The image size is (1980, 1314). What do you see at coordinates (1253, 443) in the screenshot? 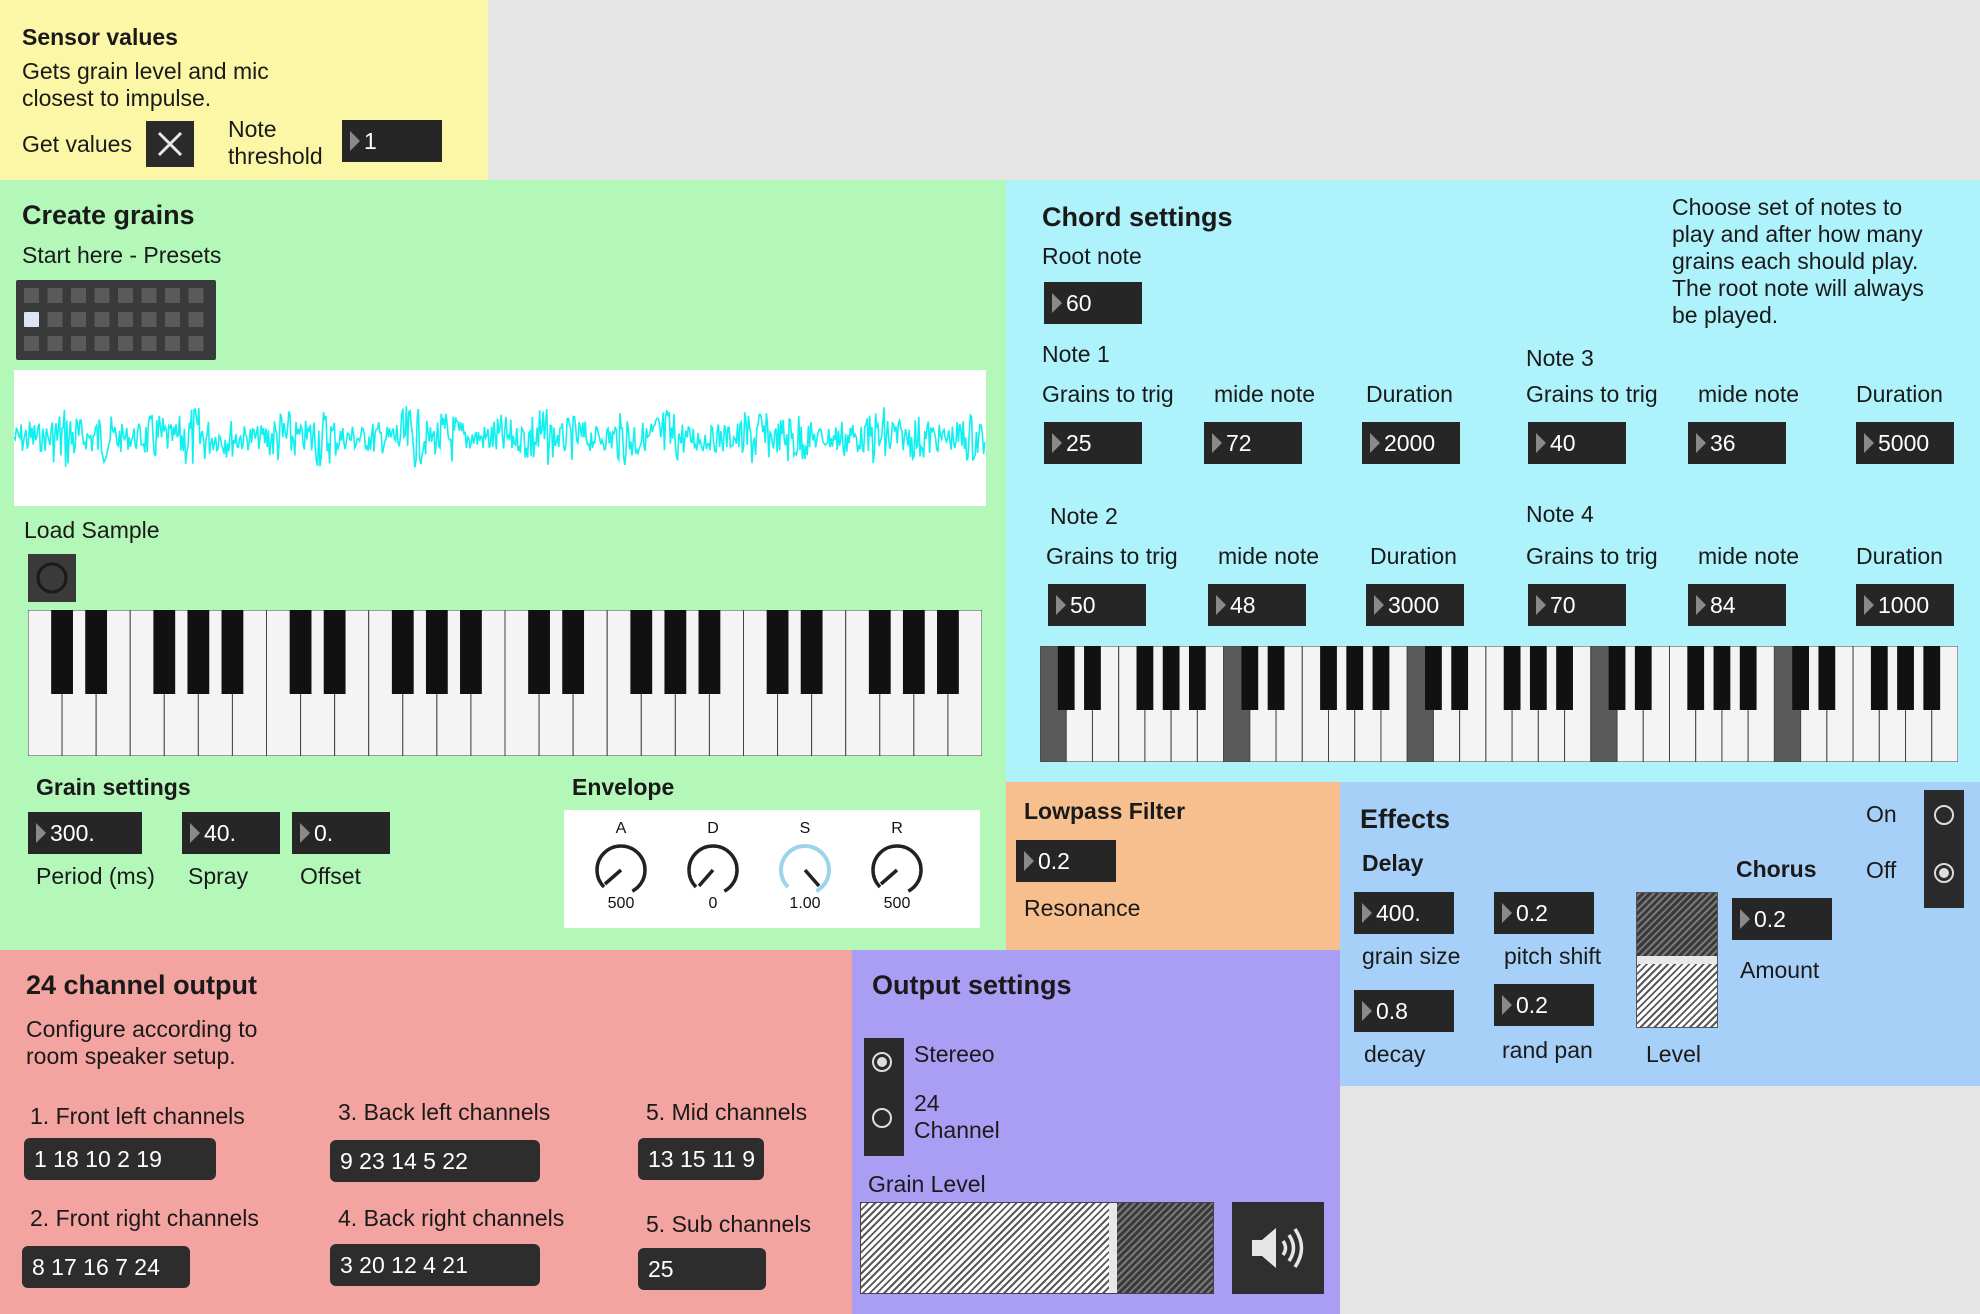
I see `note1-midi-number: 72` at bounding box center [1253, 443].